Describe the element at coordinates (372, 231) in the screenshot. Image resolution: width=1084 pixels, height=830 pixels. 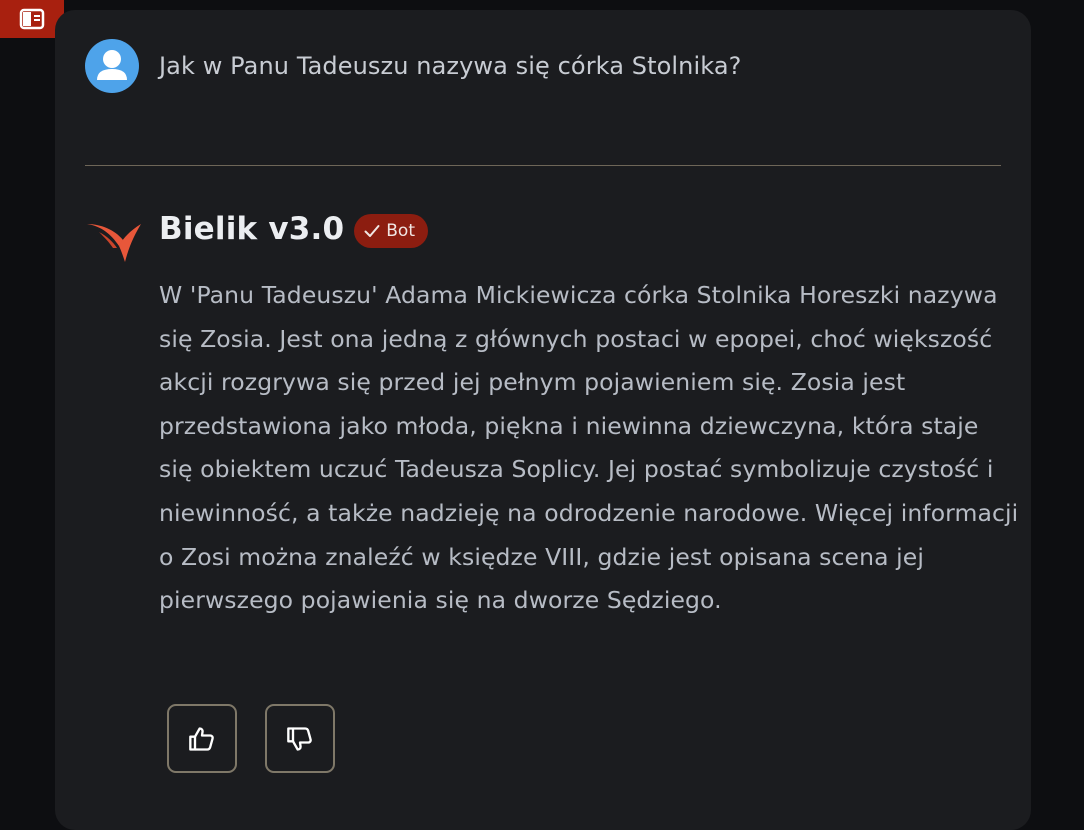
I see `checkmark-icon` at that location.